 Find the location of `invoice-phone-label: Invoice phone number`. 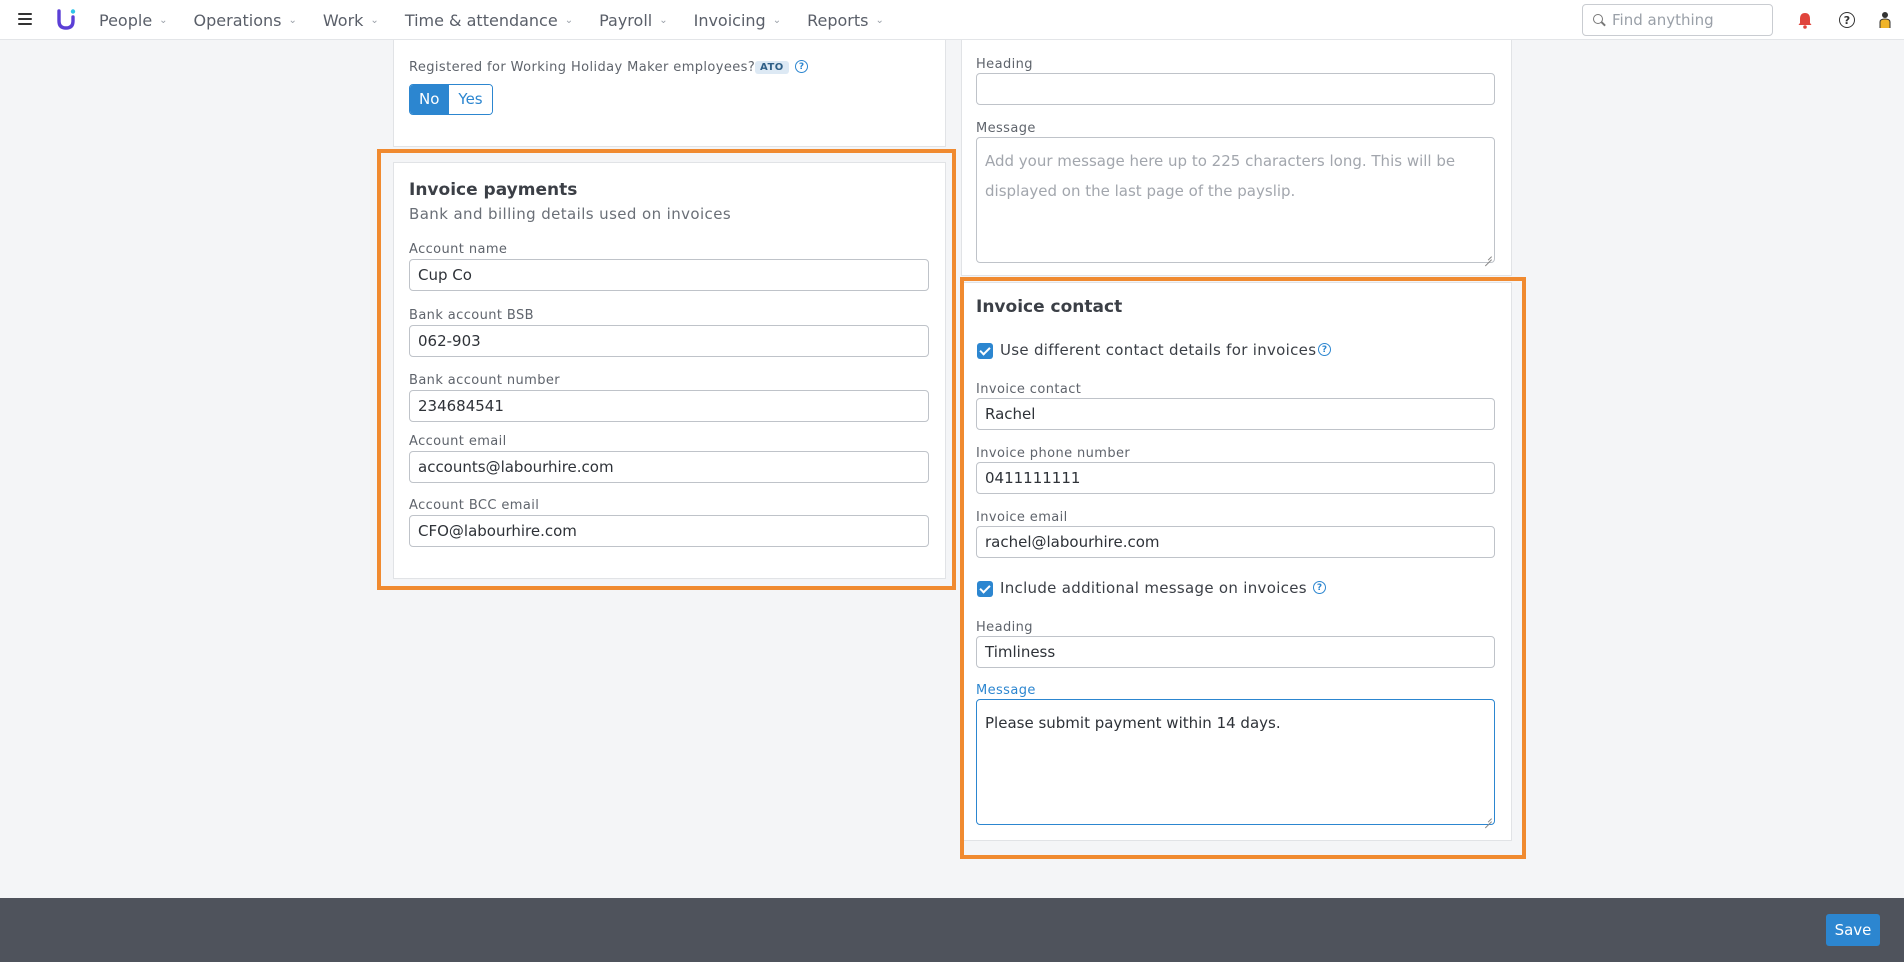

invoice-phone-label: Invoice phone number is located at coordinates (1053, 453).